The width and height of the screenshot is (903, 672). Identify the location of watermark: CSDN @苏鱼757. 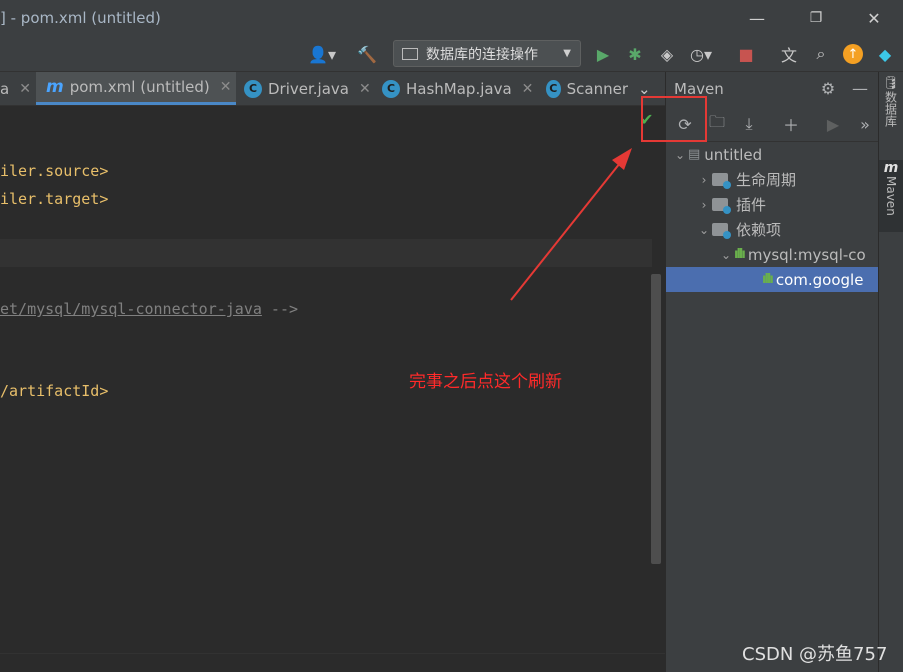
(815, 654).